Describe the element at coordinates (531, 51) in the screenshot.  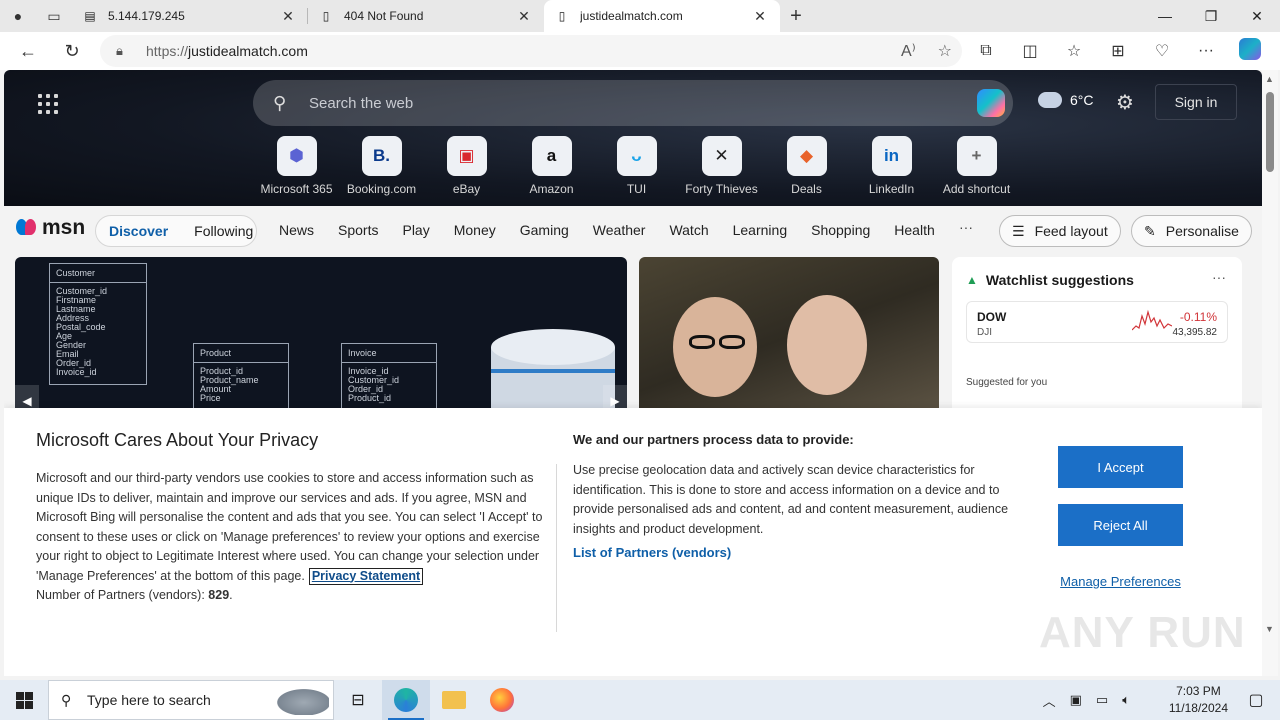
I see `address-bar: 🔒︎ https://justidealmatch.com A⁾ ☆` at that location.